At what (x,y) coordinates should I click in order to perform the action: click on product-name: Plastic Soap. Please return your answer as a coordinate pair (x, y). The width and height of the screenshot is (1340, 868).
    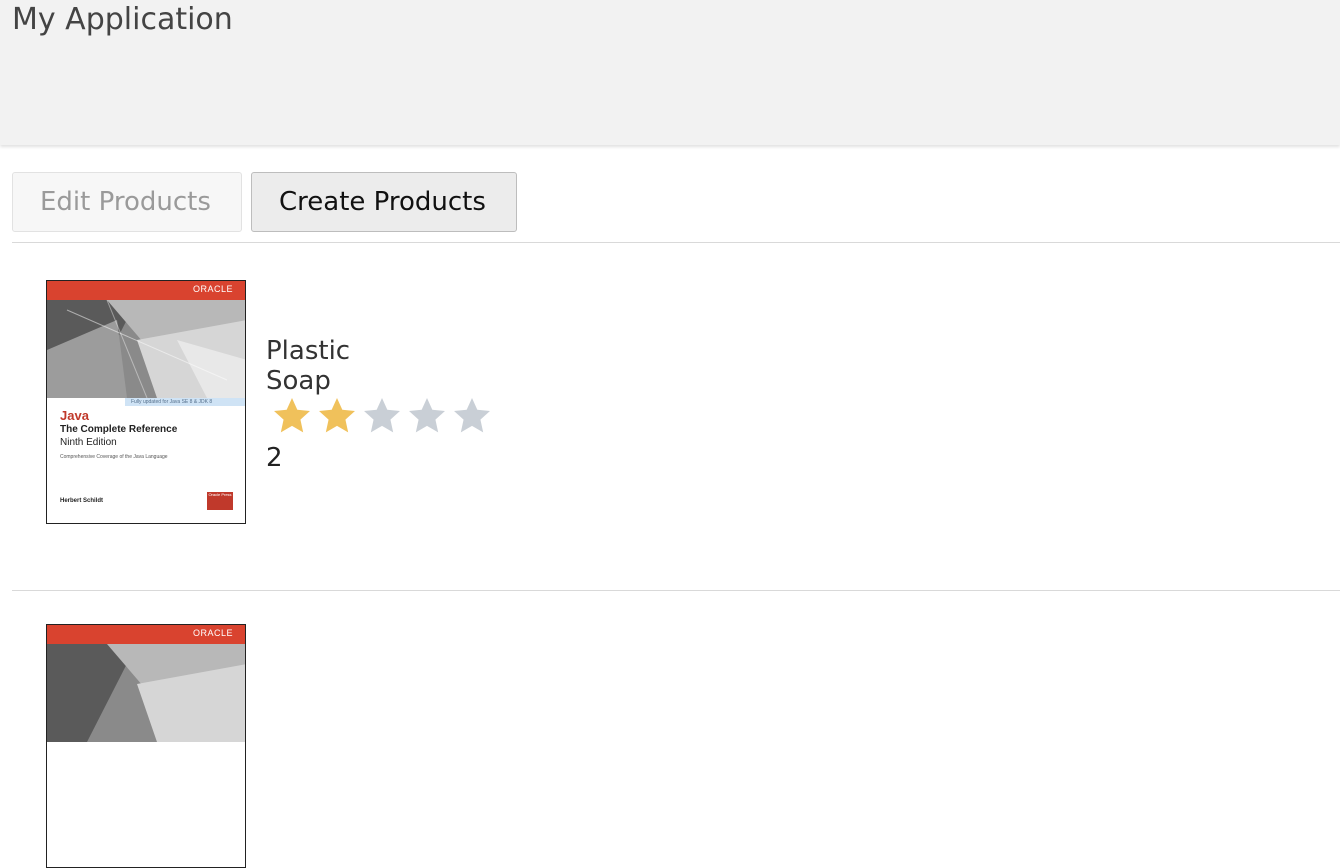
    Looking at the image, I should click on (308, 366).